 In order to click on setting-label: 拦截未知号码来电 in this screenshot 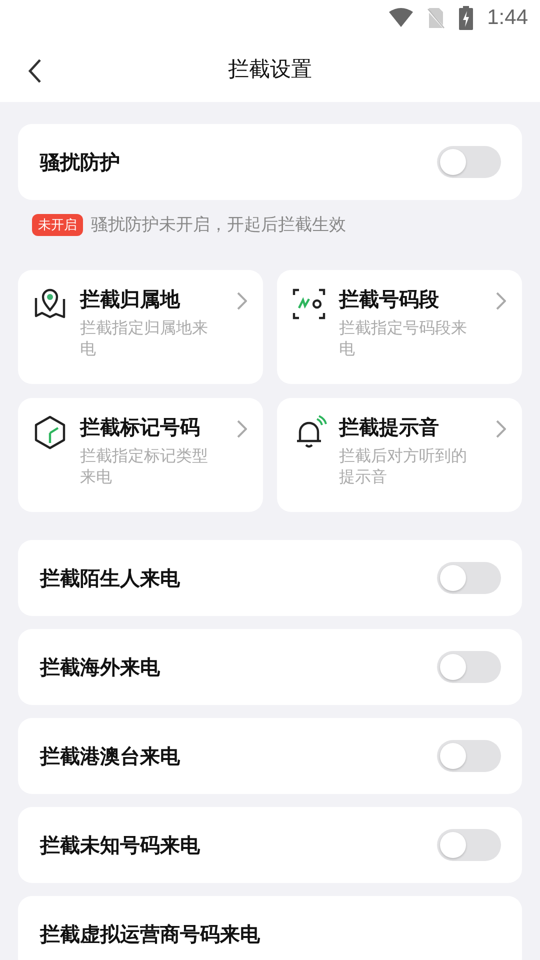, I will do `click(120, 845)`.